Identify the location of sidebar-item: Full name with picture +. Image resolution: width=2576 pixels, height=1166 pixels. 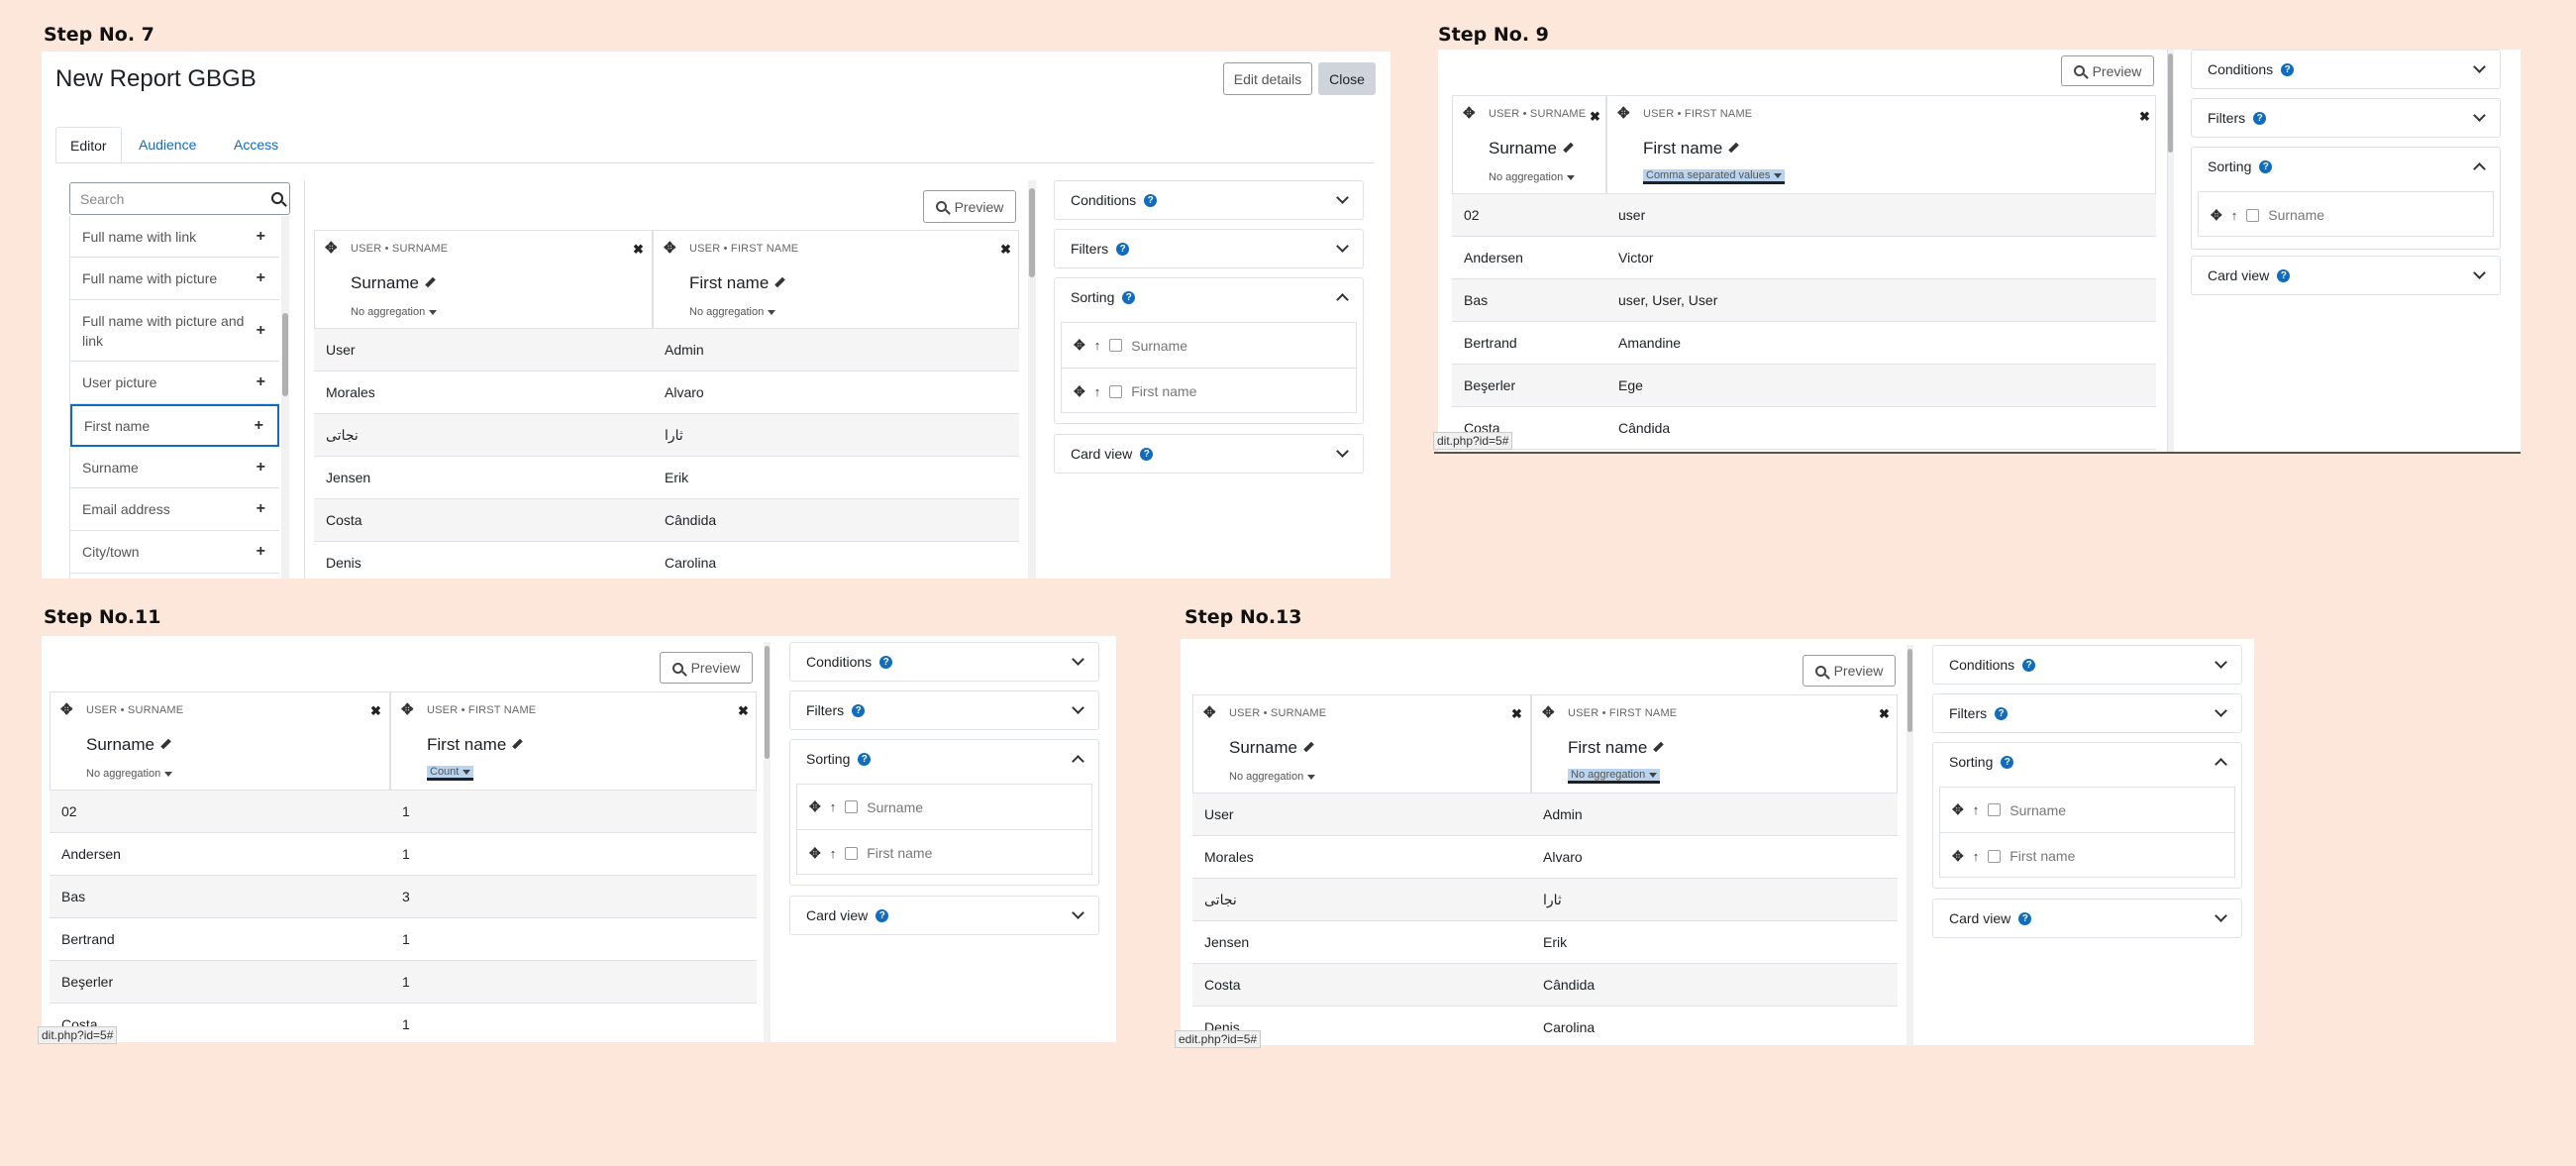
(174, 279).